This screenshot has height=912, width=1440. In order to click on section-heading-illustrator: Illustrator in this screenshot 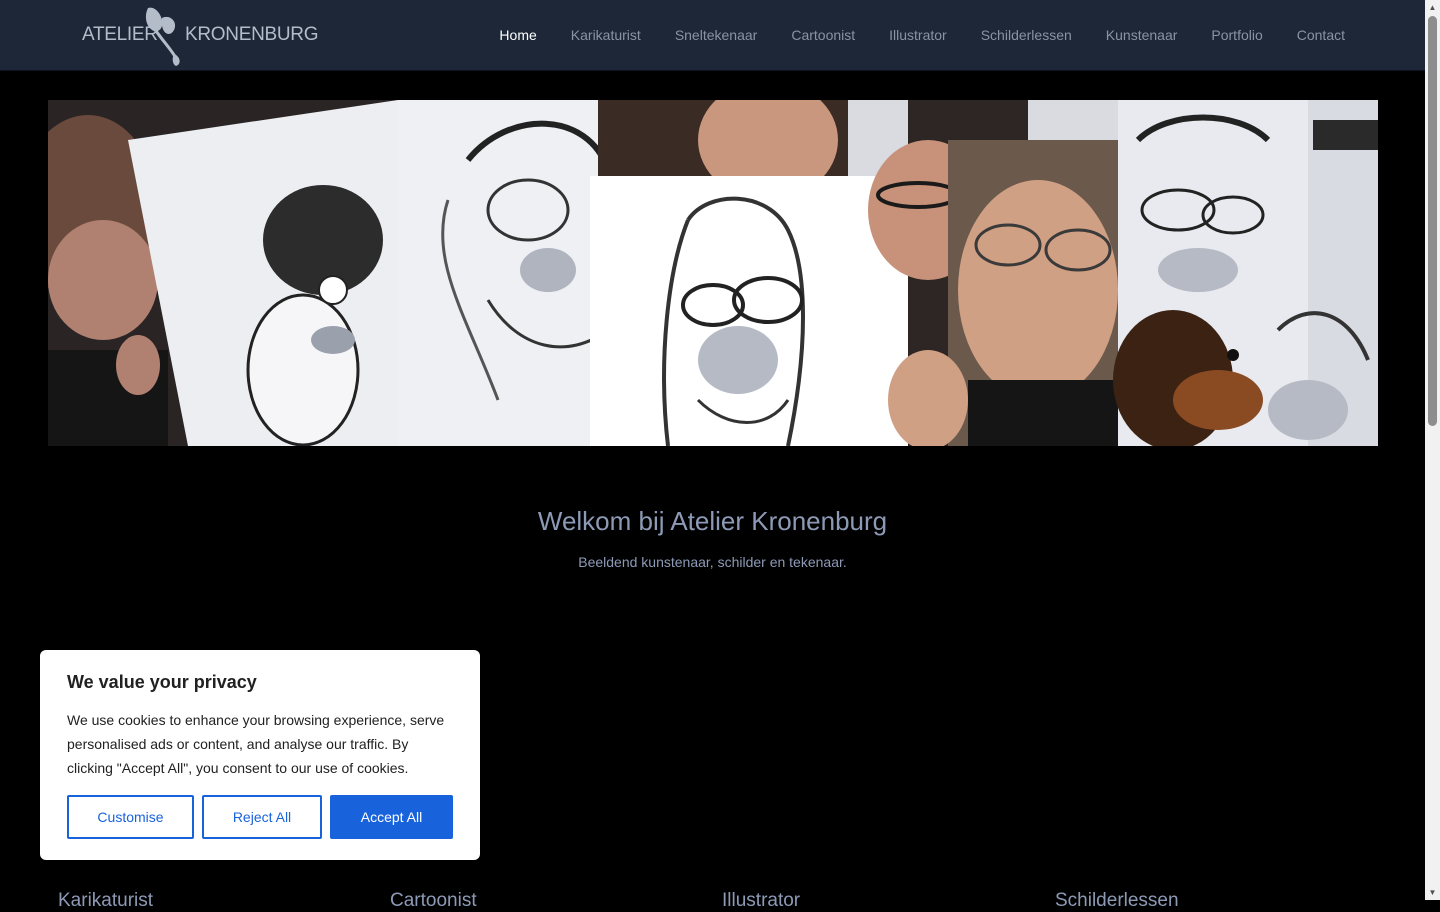, I will do `click(761, 900)`.